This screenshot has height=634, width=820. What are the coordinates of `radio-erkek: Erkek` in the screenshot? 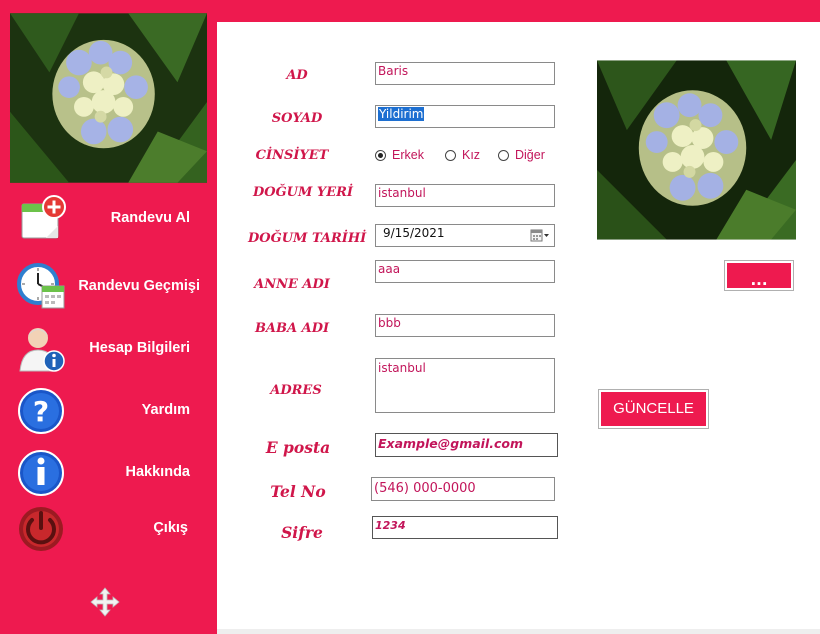 It's located at (399, 155).